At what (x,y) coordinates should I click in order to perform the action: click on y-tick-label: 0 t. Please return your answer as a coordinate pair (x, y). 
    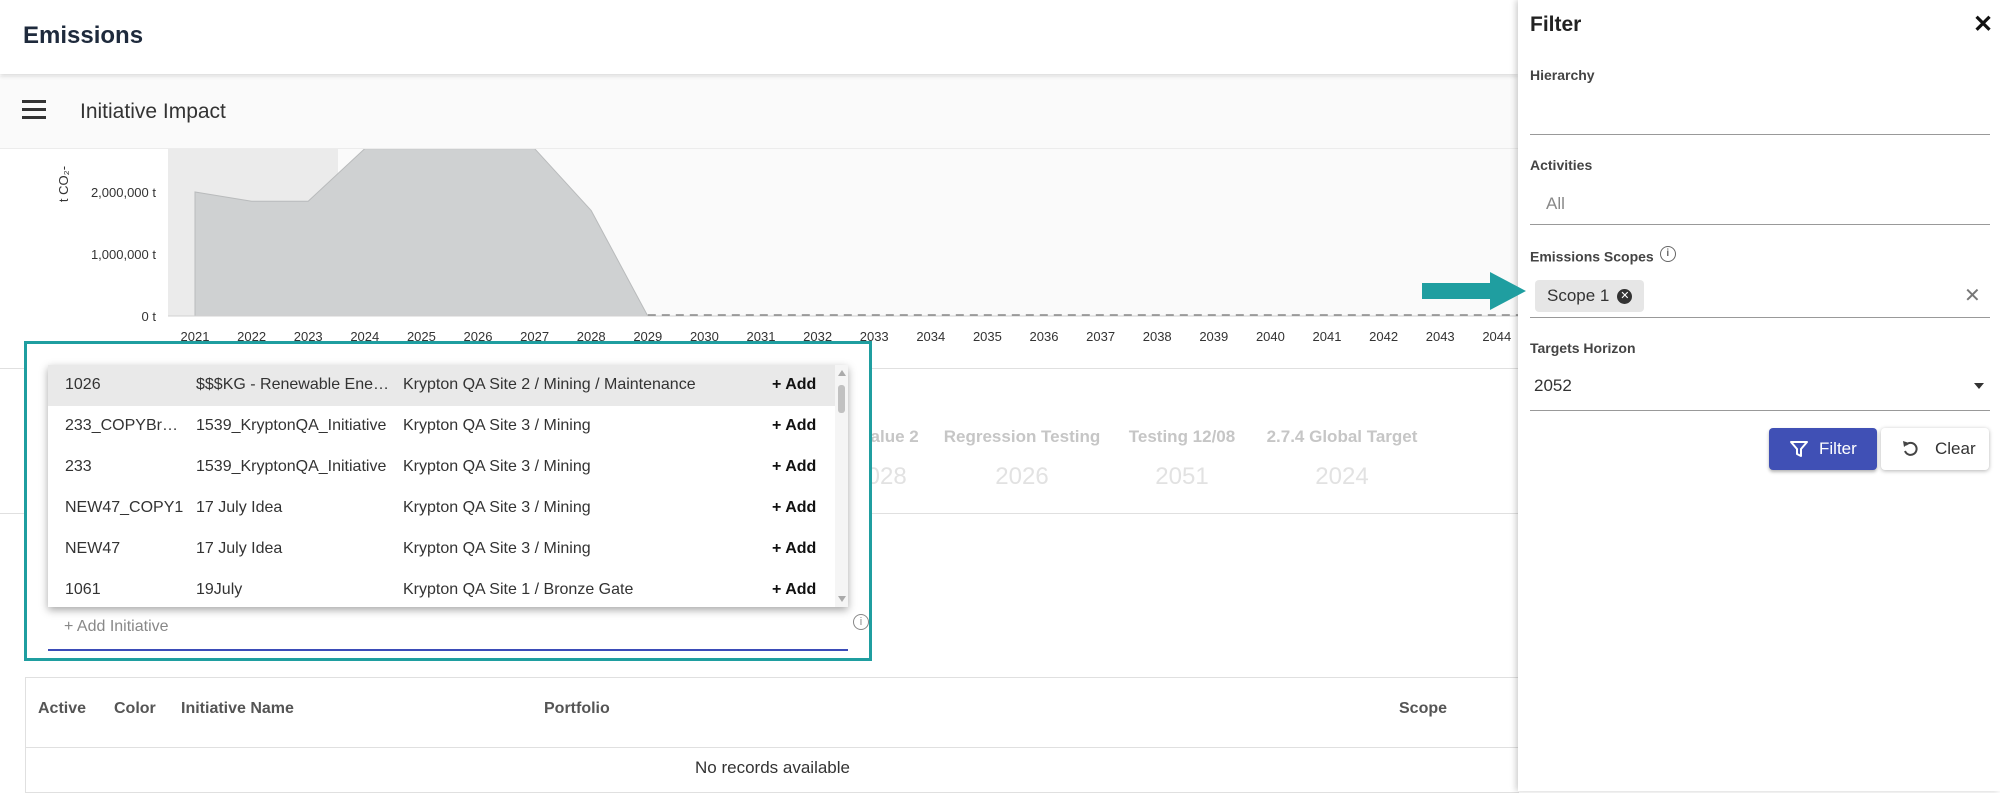
    Looking at the image, I should click on (149, 316).